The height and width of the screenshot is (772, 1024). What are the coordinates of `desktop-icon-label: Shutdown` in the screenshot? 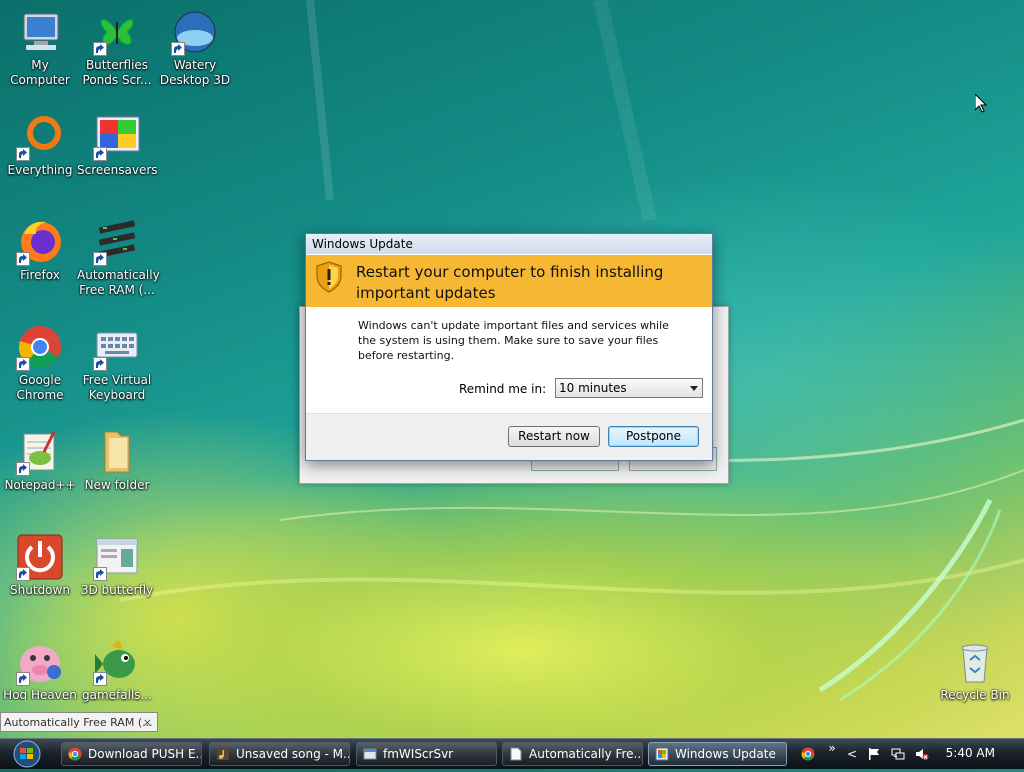 It's located at (40, 590).